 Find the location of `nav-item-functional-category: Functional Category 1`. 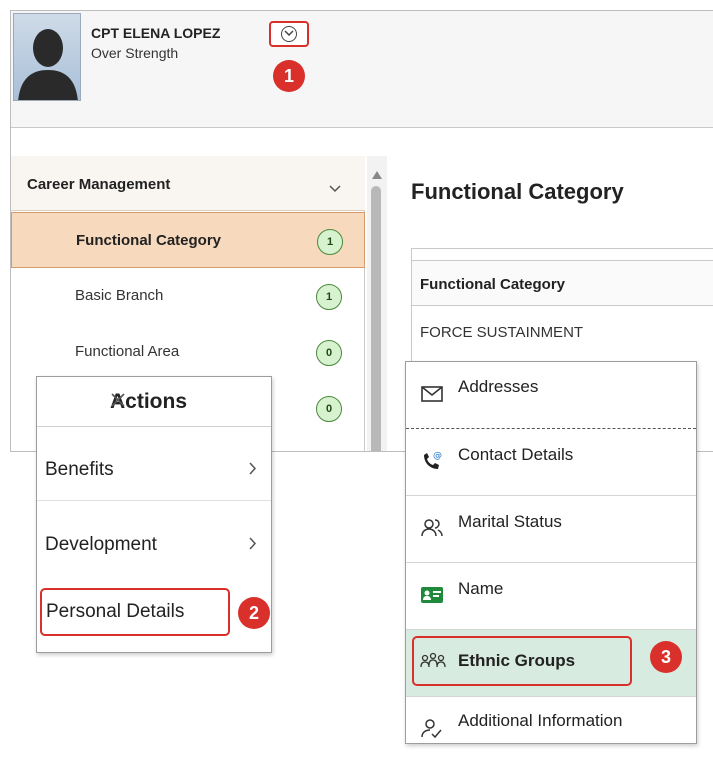

nav-item-functional-category: Functional Category 1 is located at coordinates (188, 240).